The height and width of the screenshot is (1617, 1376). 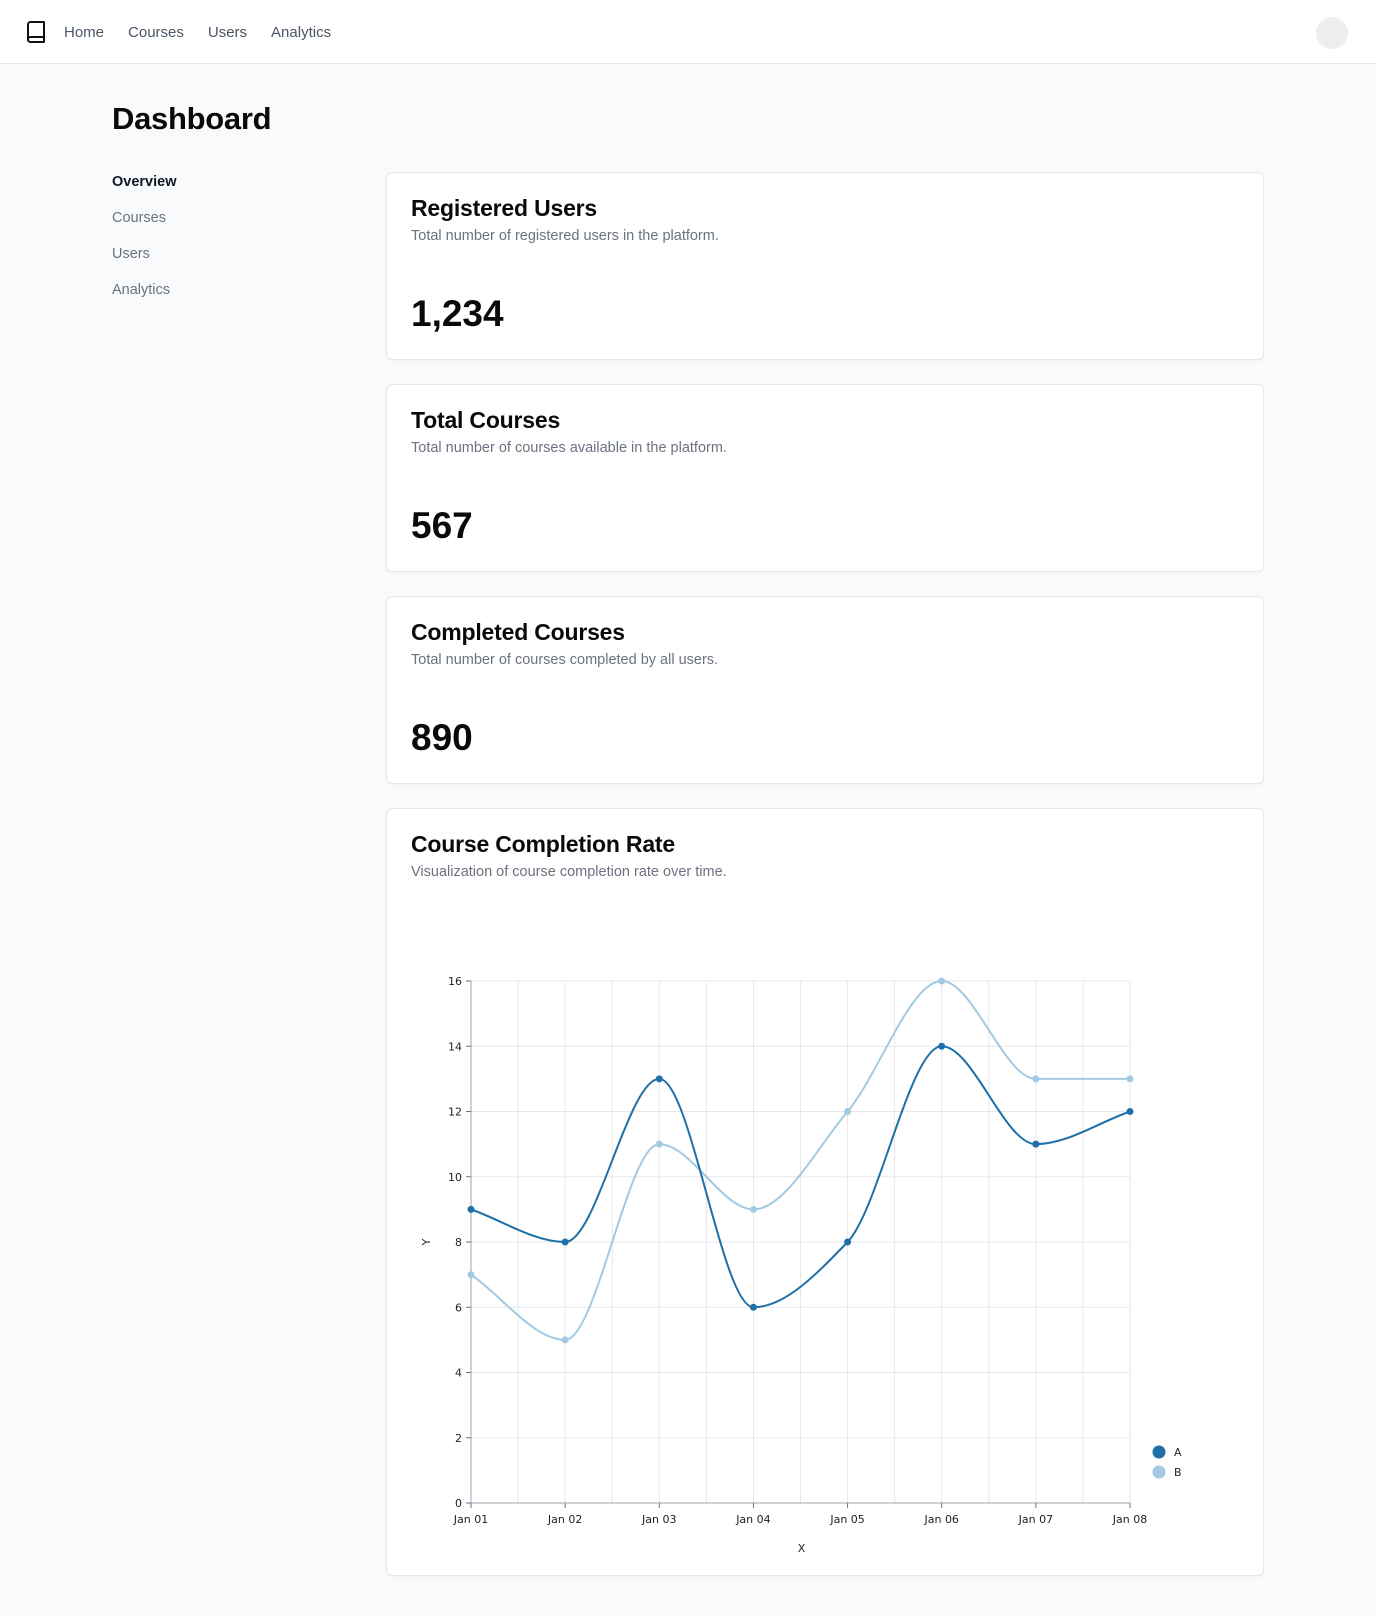 I want to click on x-tick-label: Jan 05, so click(x=846, y=1519).